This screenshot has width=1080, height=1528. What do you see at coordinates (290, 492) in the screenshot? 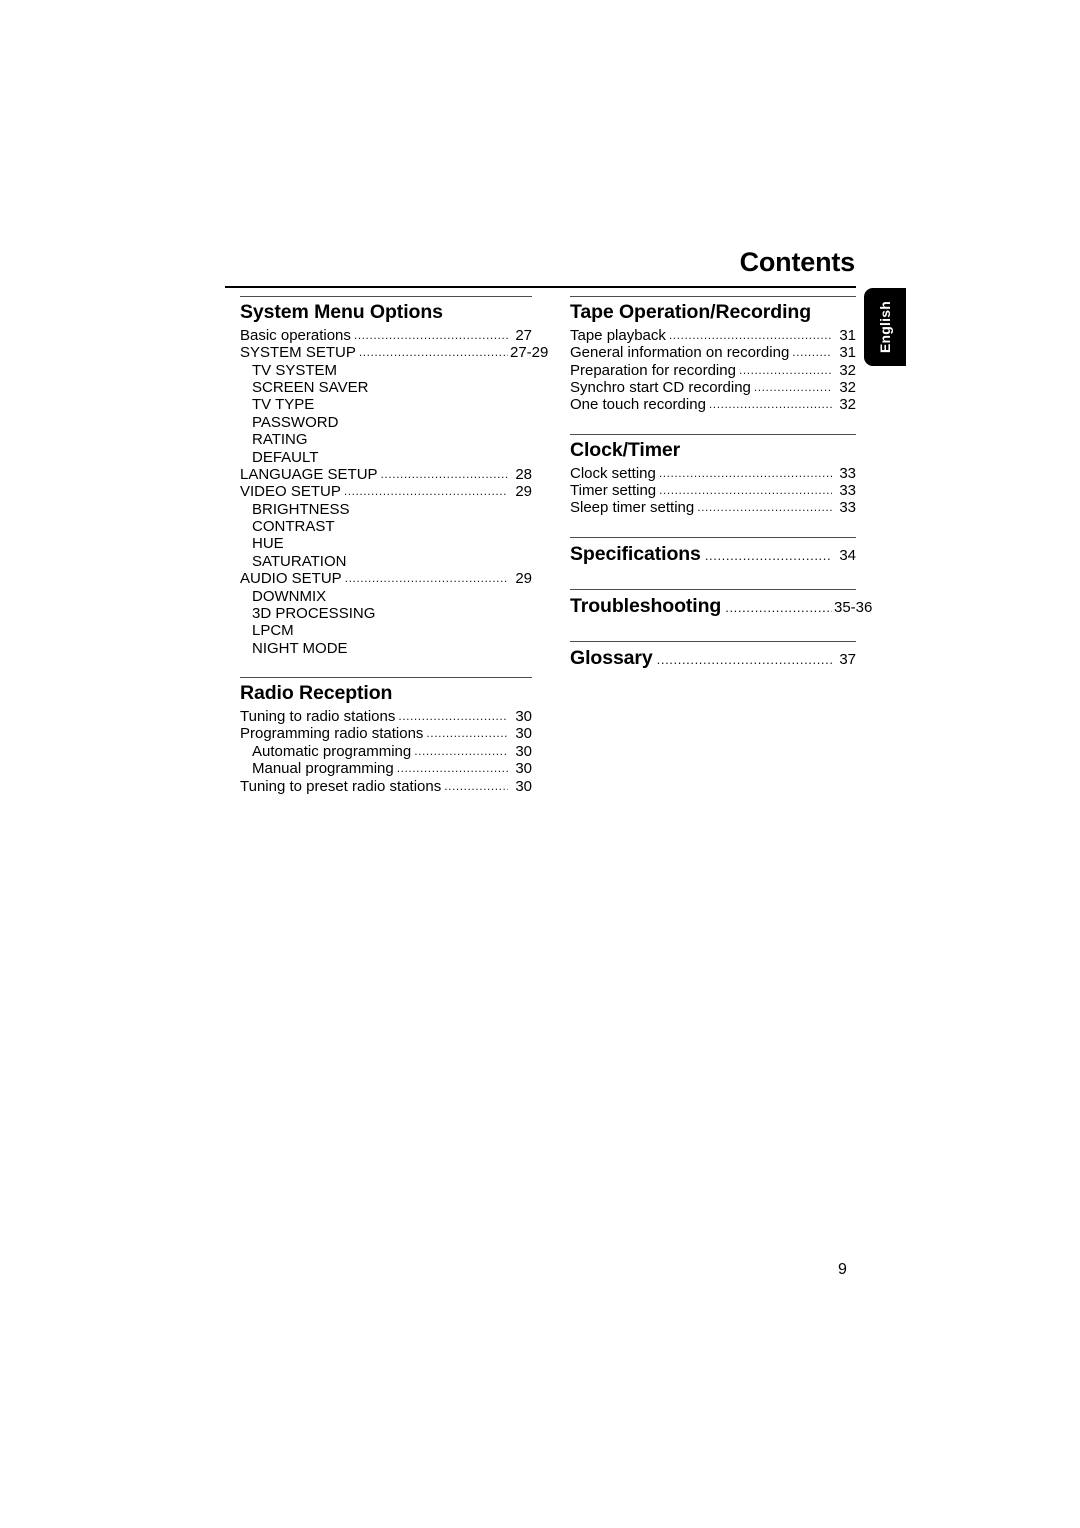
I see `entry-label: VIDEO SETUP` at bounding box center [290, 492].